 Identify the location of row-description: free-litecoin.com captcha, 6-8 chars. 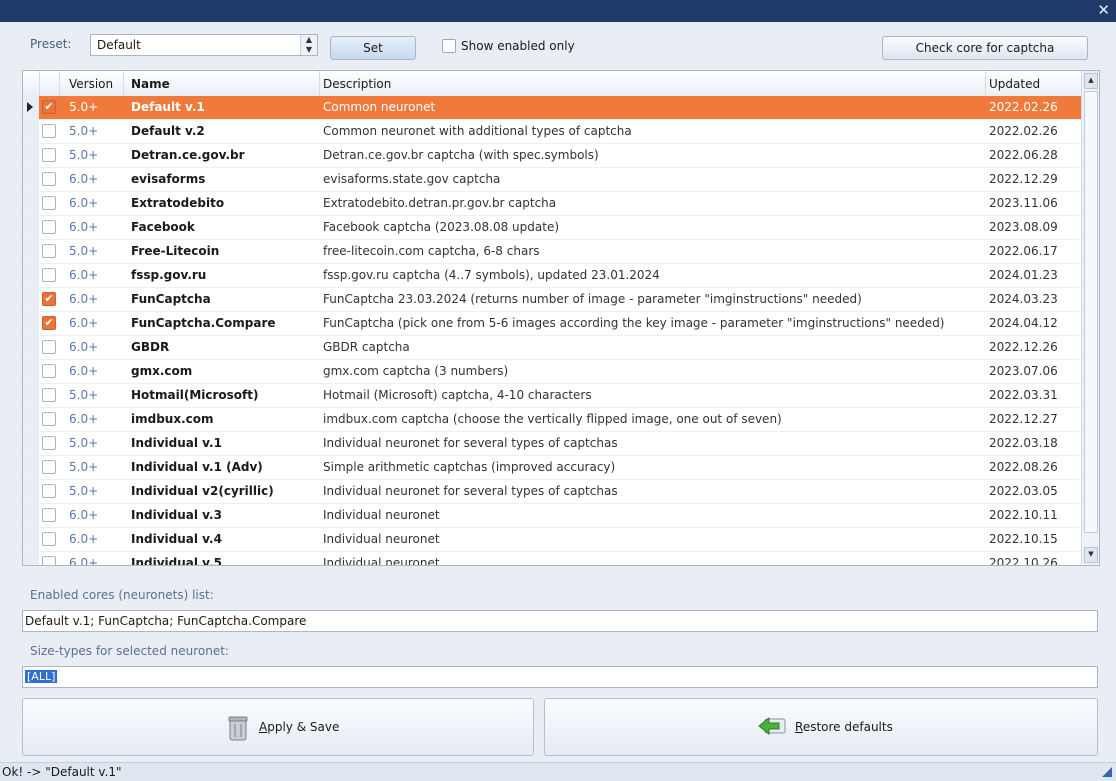
(431, 251).